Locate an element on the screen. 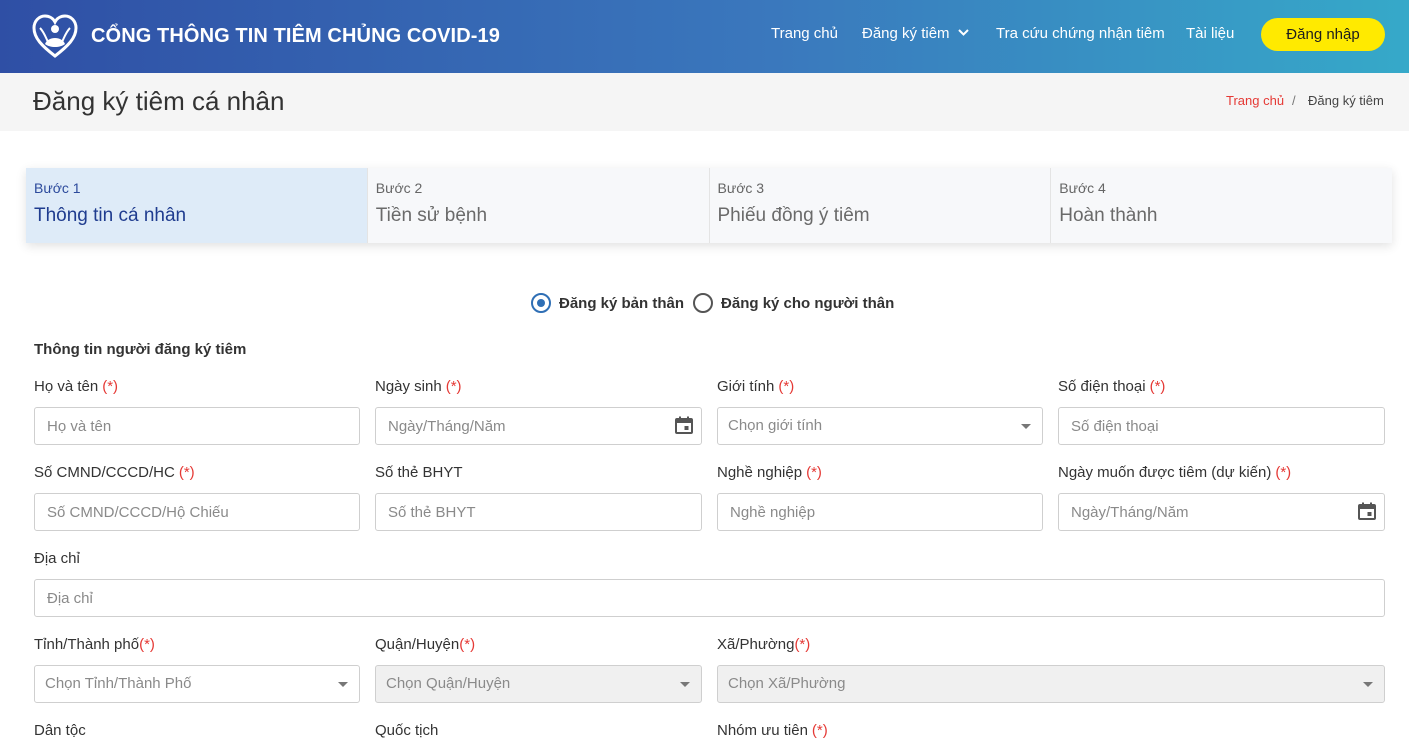 The image size is (1409, 739). nav-register-label: Đăng ký tiêm is located at coordinates (906, 33).